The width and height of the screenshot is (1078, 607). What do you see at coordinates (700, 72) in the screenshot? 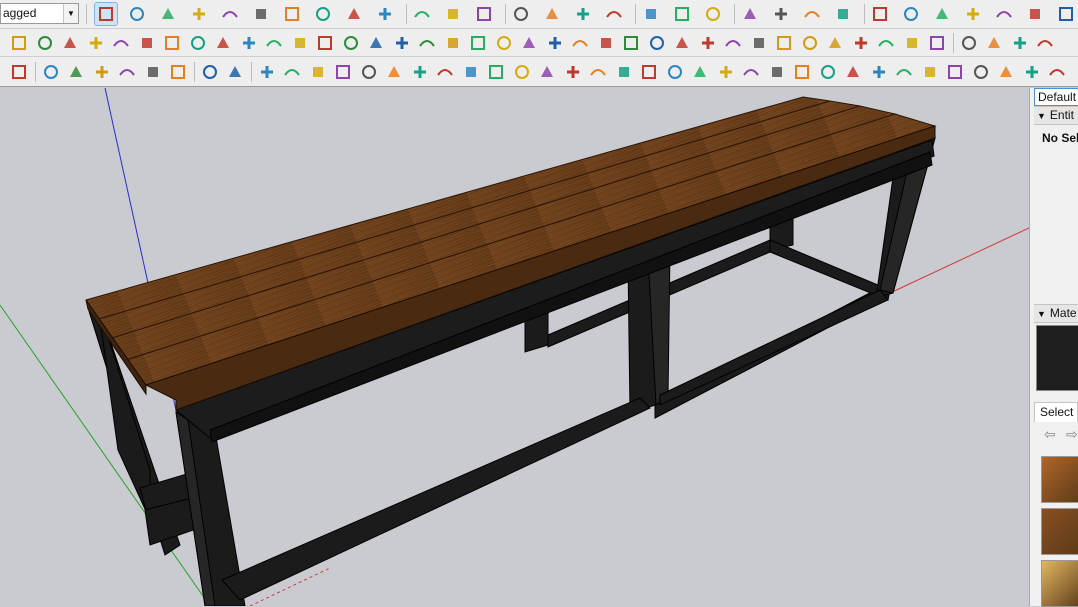
I see `coil-icon` at bounding box center [700, 72].